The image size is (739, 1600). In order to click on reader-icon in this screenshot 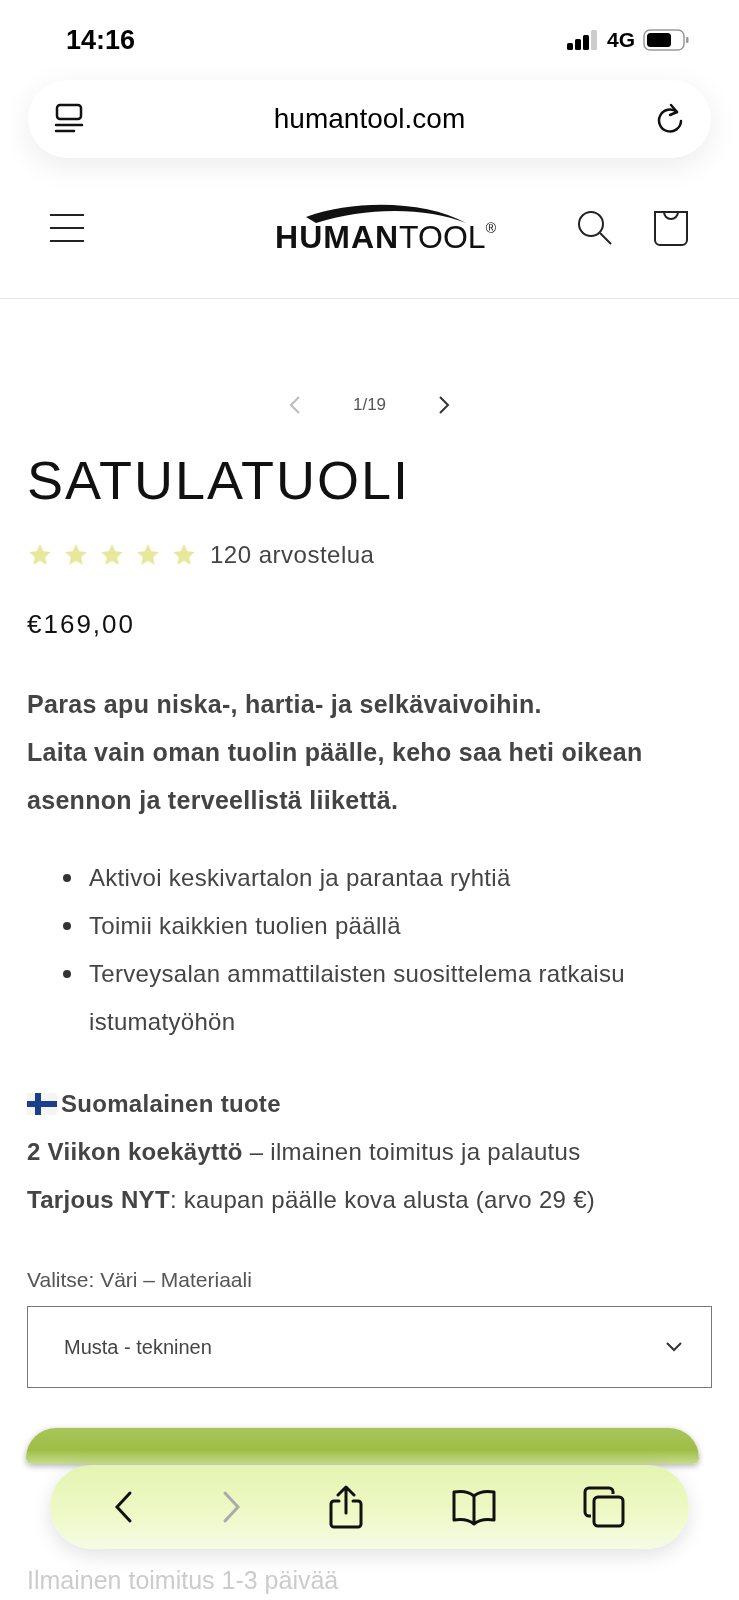, I will do `click(69, 119)`.